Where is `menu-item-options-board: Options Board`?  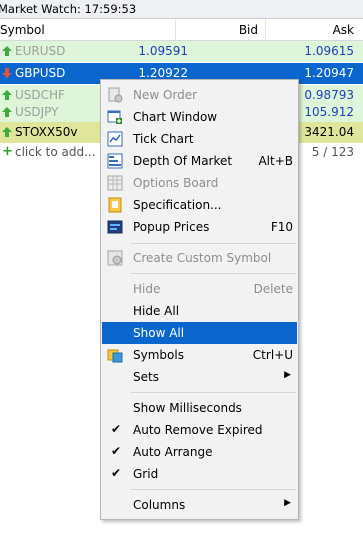 menu-item-options-board: Options Board is located at coordinates (199, 183).